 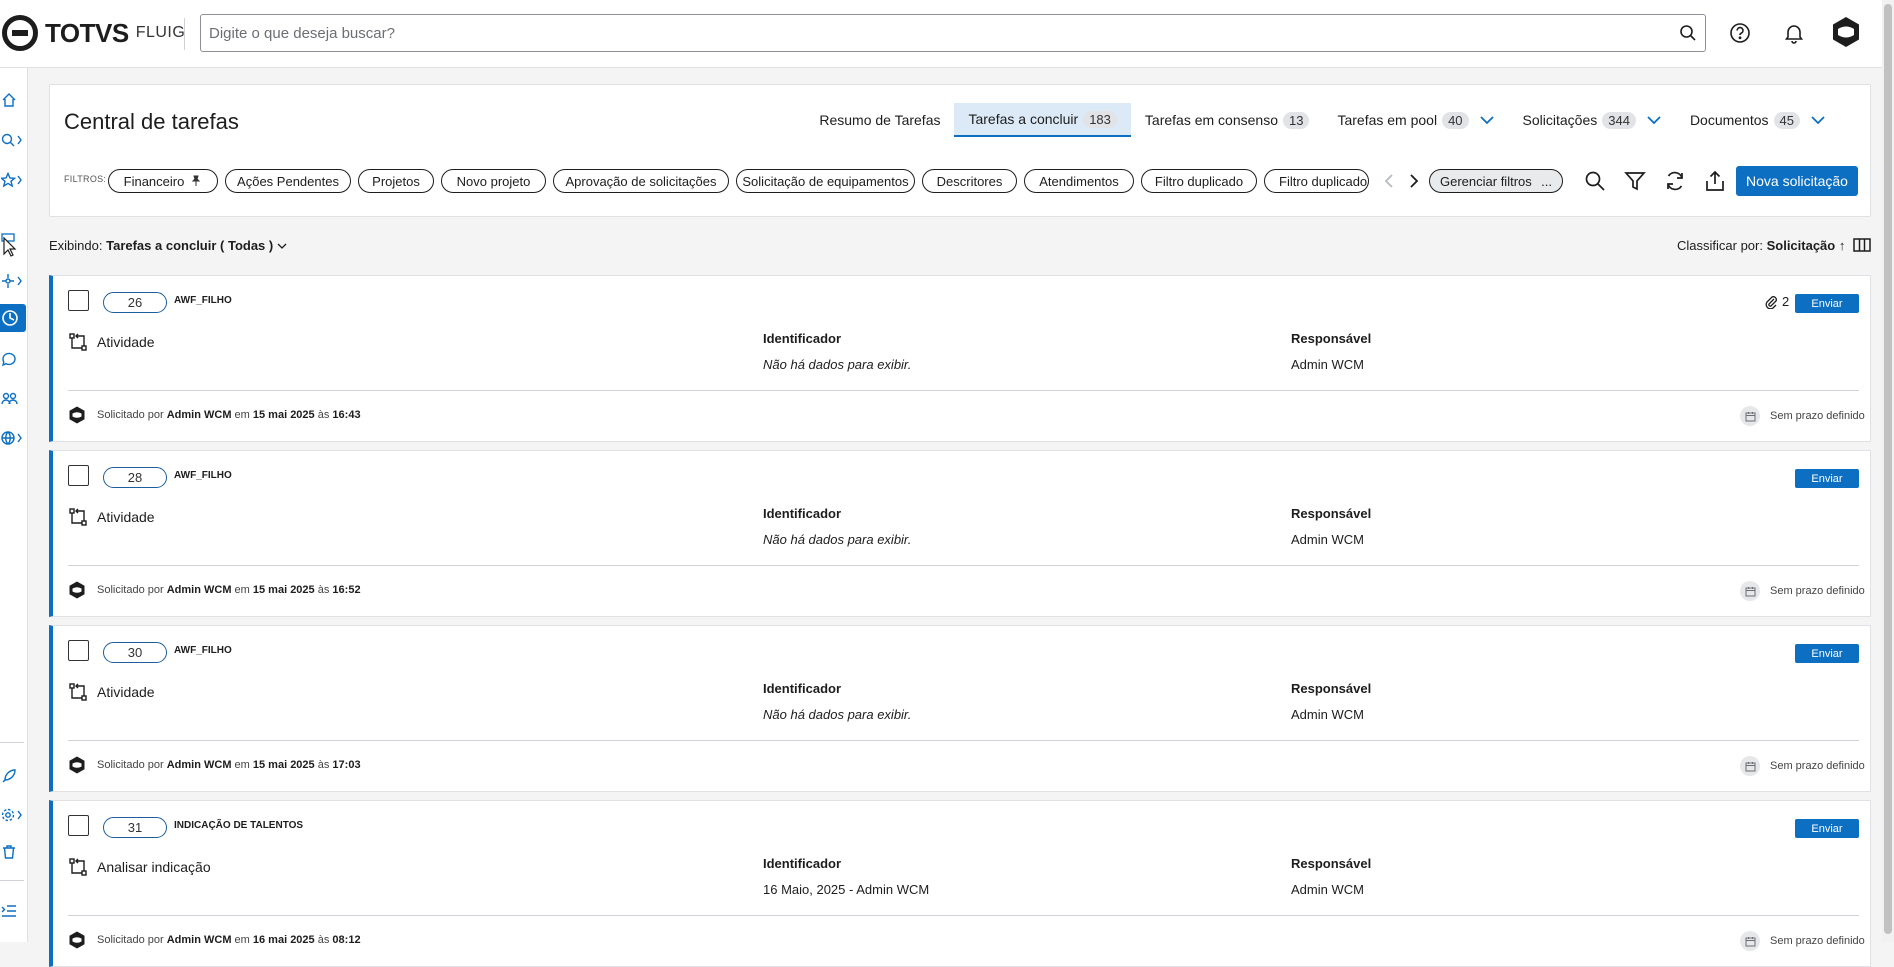 I want to click on tab-tarefas-a-concluir: Tarefas a concluir 183, so click(x=1042, y=120).